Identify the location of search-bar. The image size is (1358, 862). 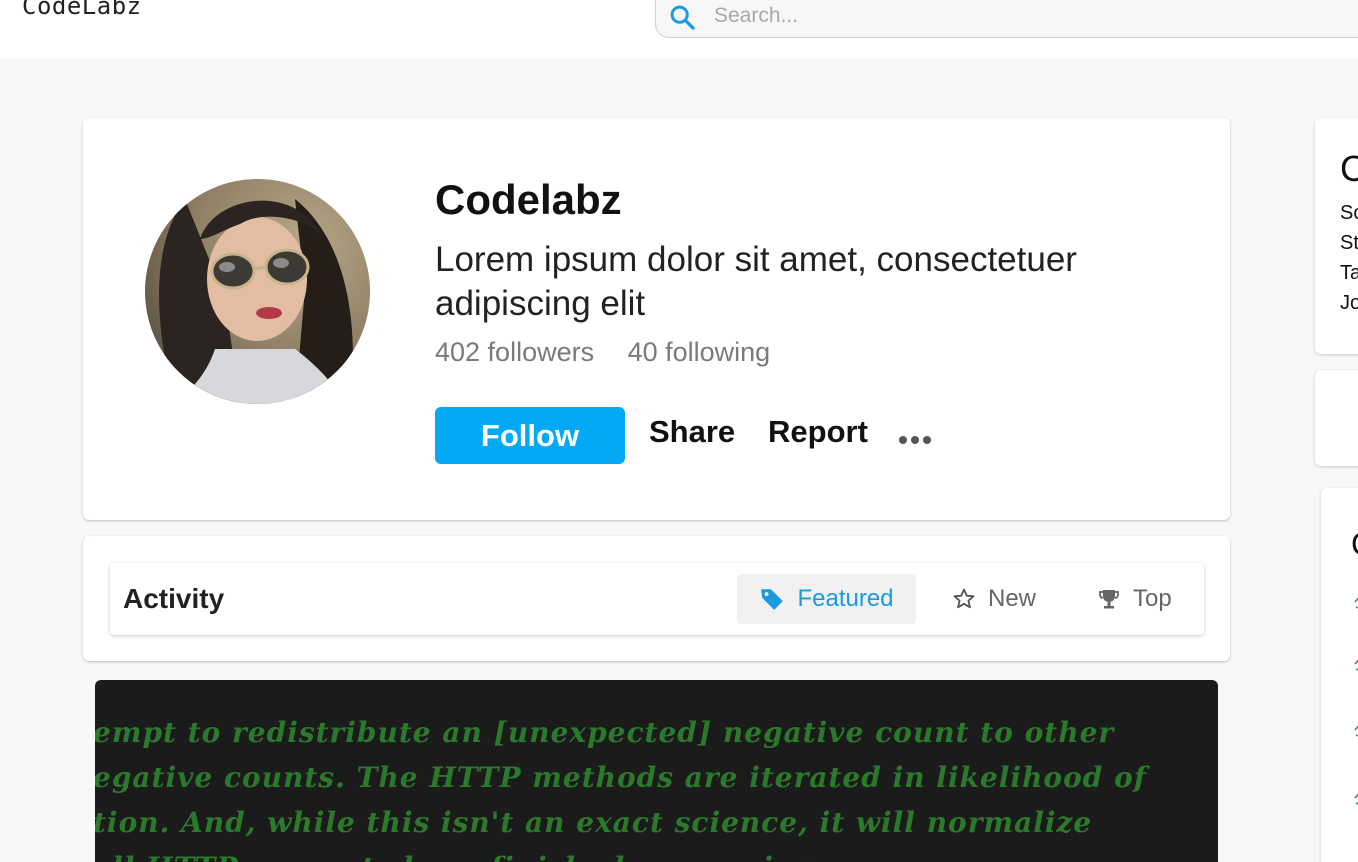
(1006, 19).